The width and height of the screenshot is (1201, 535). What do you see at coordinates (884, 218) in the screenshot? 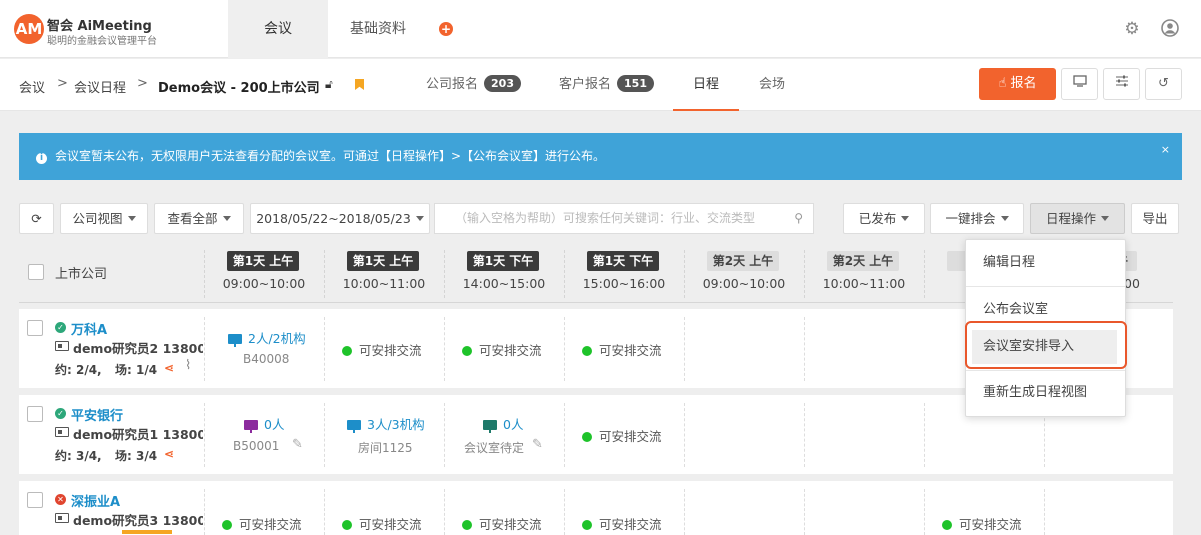
I see `published-dropdown: 已发布` at bounding box center [884, 218].